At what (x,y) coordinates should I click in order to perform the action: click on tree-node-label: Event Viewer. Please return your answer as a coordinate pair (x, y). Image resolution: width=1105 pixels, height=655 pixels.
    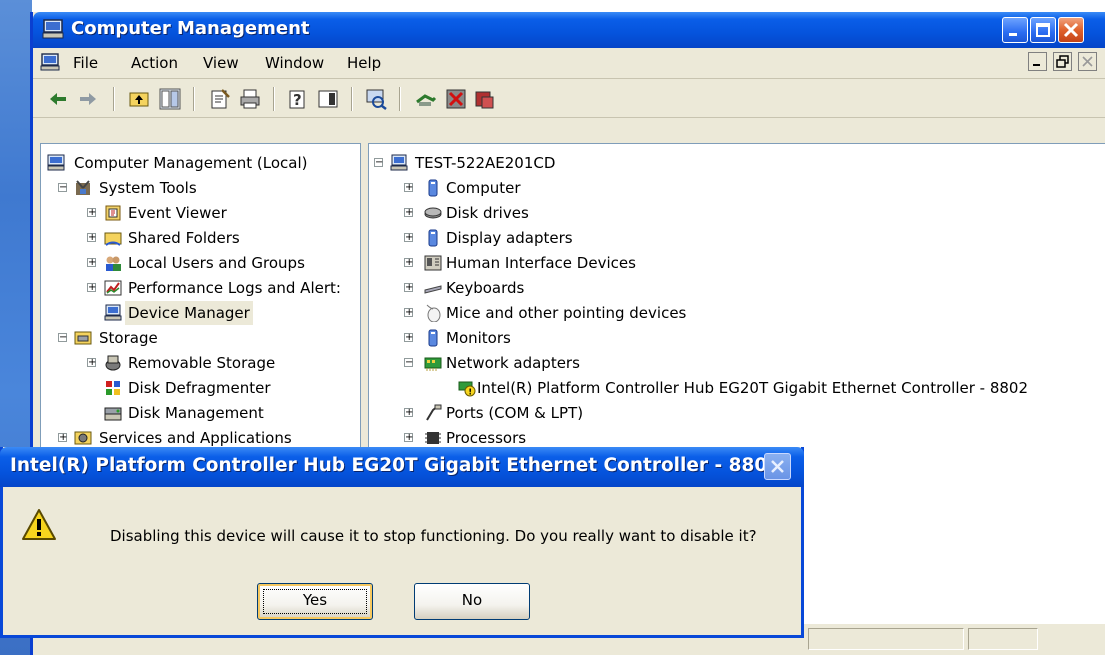
    Looking at the image, I should click on (177, 213).